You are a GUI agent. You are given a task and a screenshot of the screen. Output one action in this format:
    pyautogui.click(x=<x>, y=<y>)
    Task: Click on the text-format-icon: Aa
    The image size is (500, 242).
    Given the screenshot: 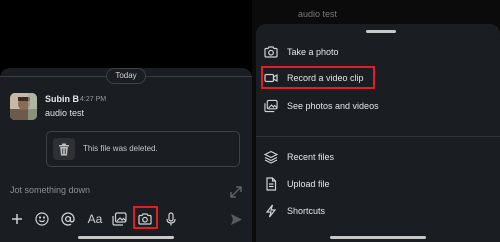 What is the action you would take?
    pyautogui.click(x=95, y=219)
    